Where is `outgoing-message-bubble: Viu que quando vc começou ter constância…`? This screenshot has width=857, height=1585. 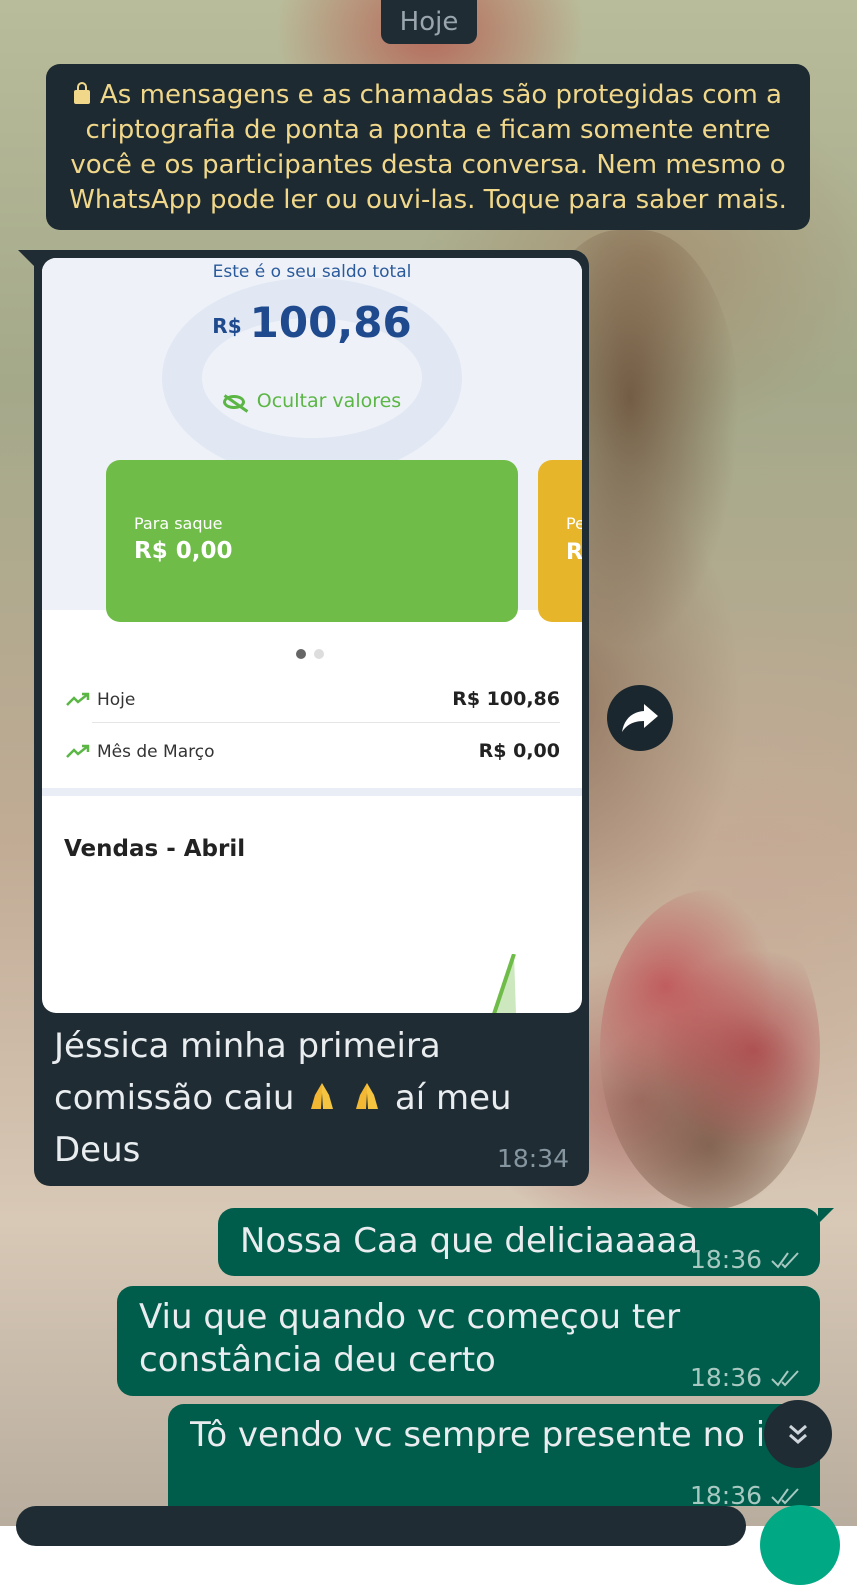 outgoing-message-bubble: Viu que quando vc começou ter constância… is located at coordinates (468, 1341).